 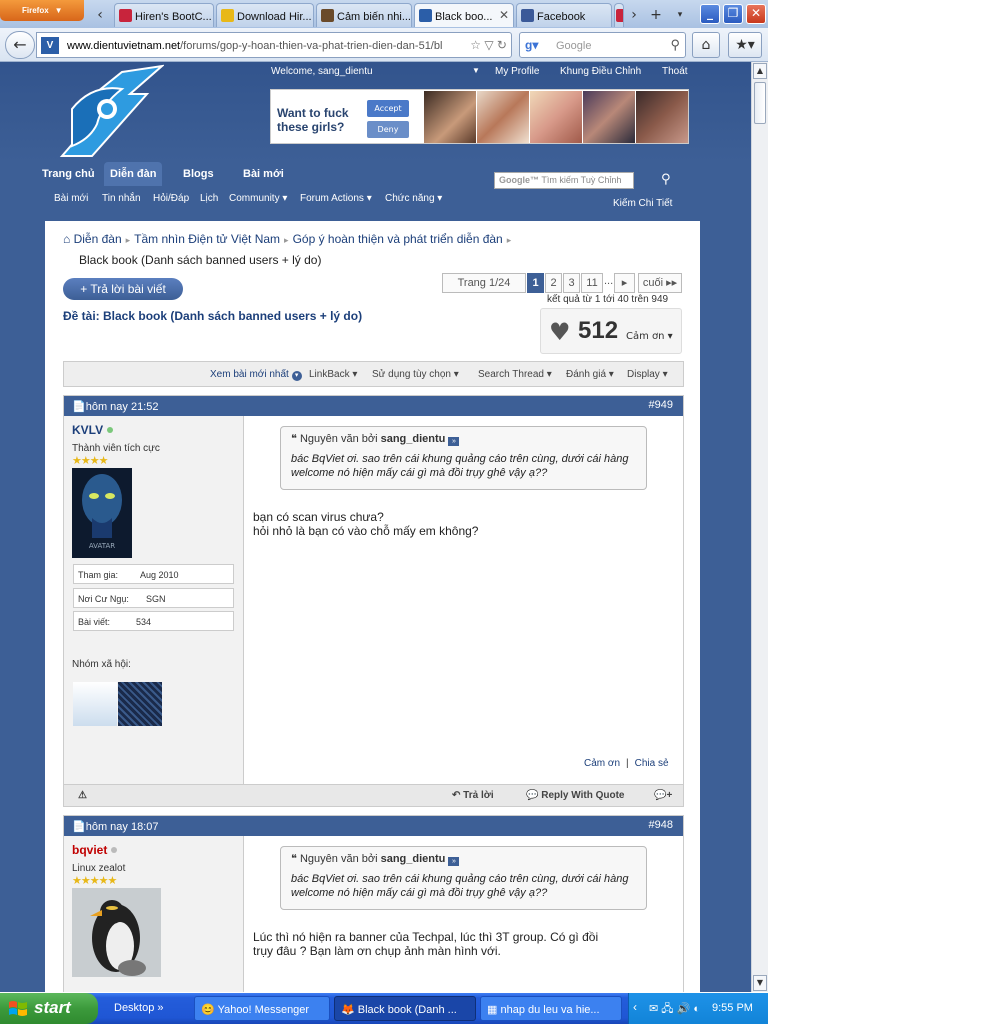 I want to click on thanks-box: ♥ 512 Cảm ơn ▾, so click(x=611, y=331).